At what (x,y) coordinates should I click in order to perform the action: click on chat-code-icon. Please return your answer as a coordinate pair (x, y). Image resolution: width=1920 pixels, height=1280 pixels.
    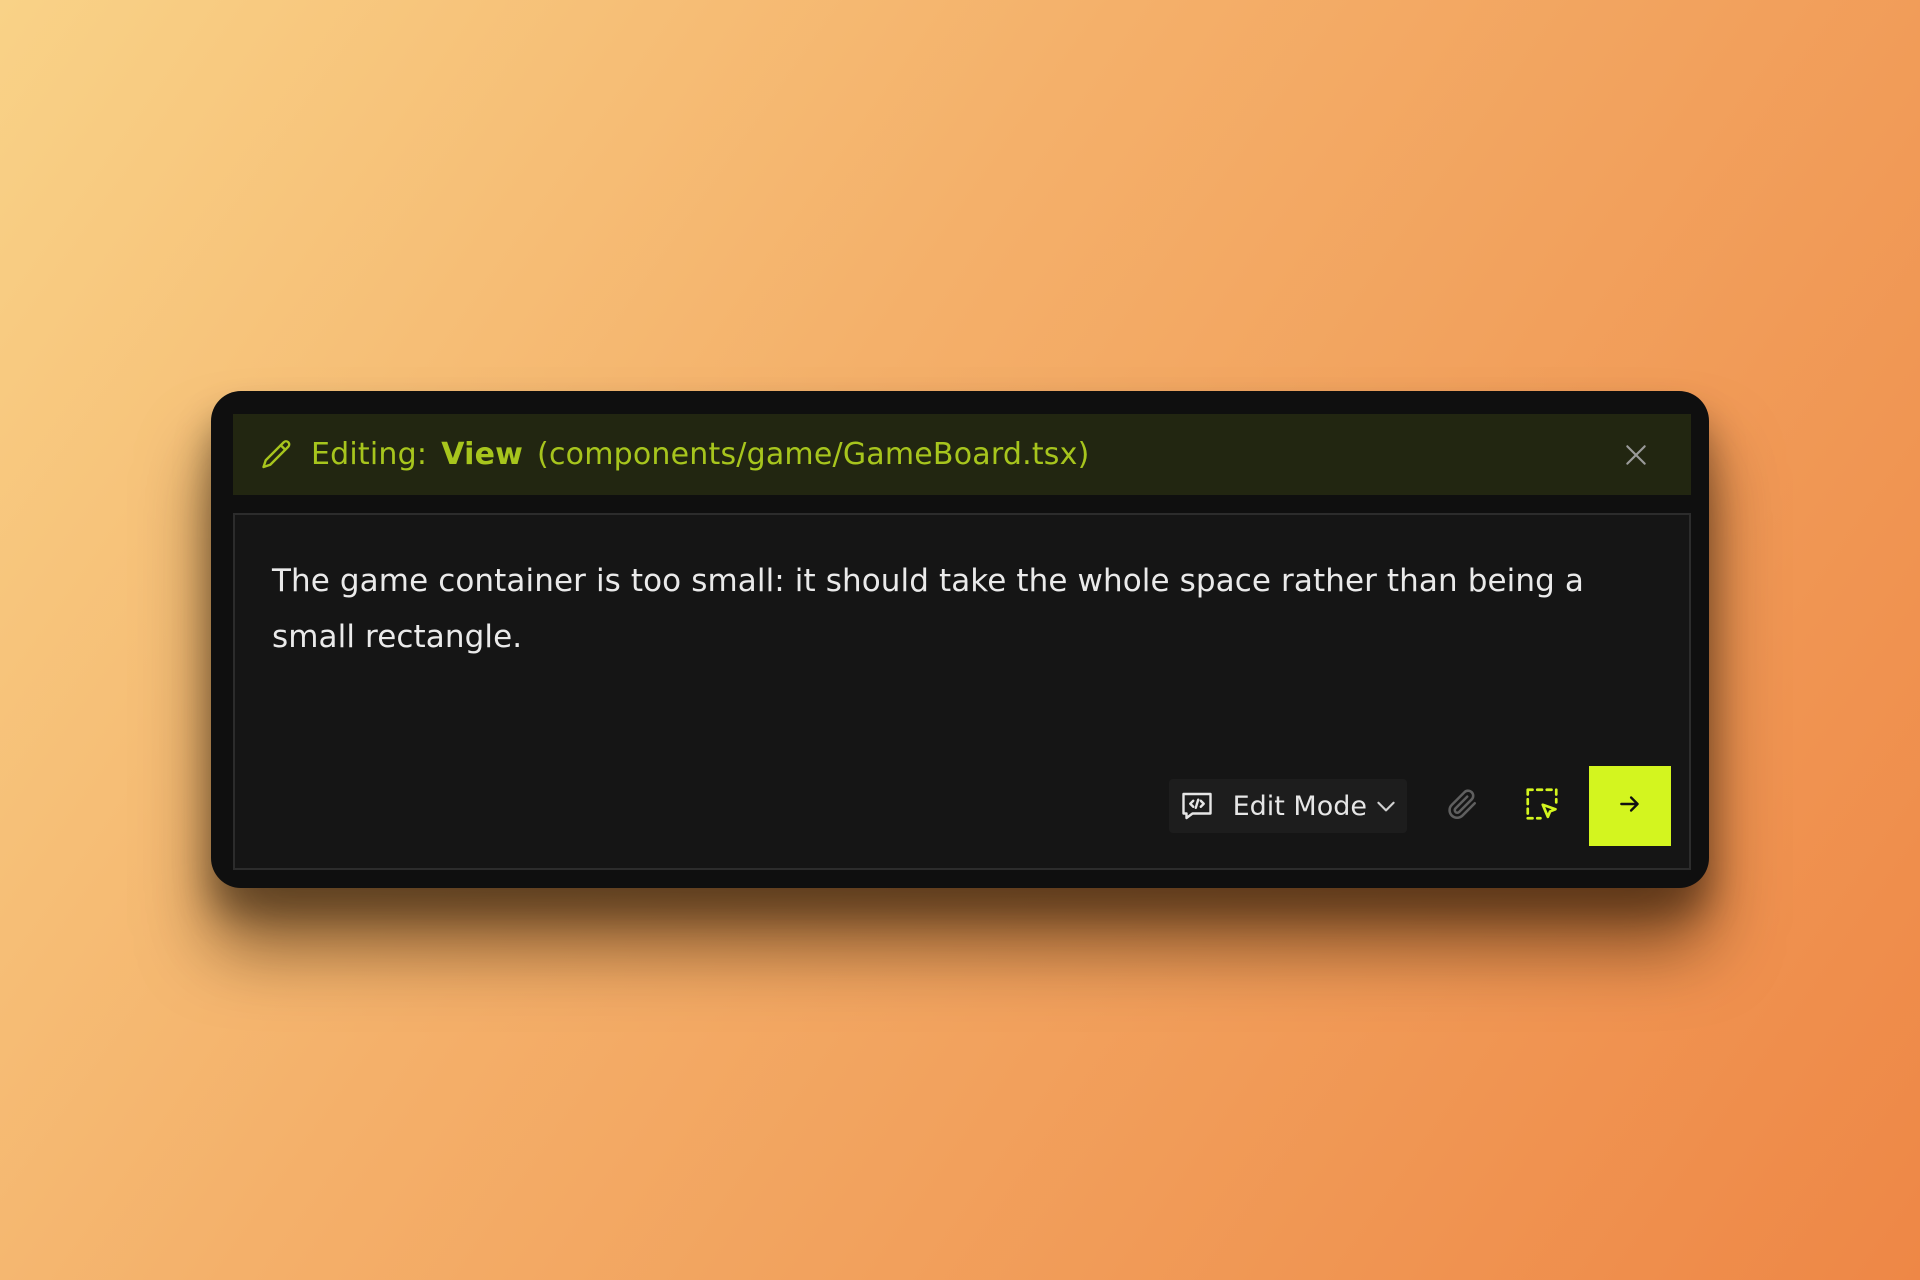
    Looking at the image, I should click on (1197, 806).